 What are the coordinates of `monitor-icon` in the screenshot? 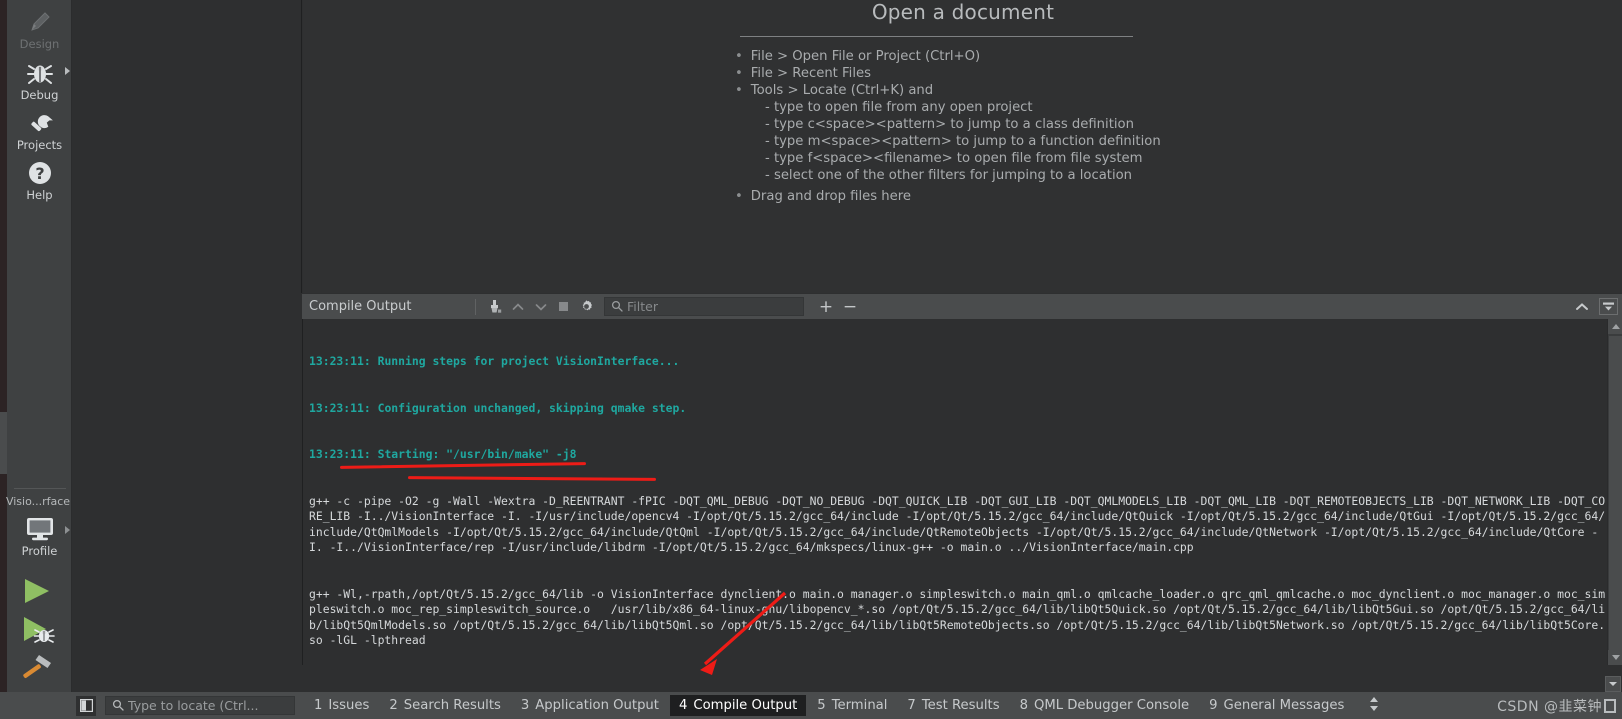 It's located at (39, 528).